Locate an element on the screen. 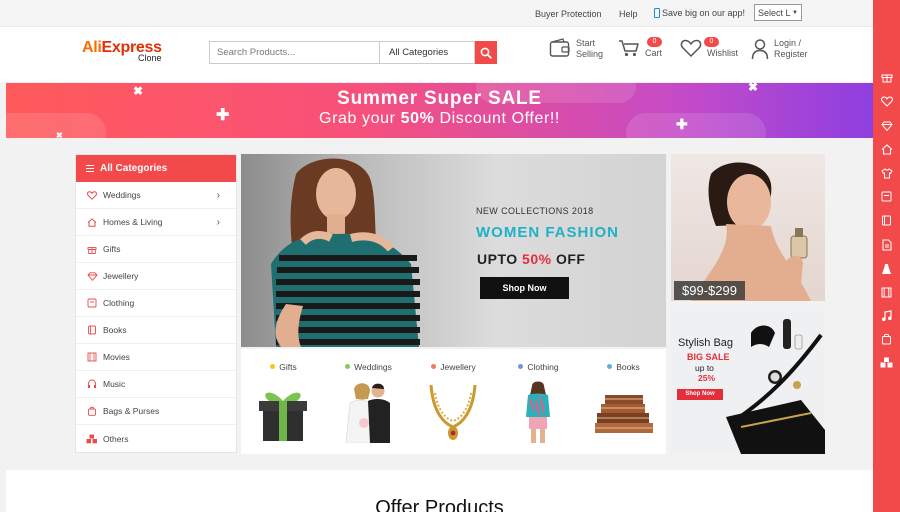 This screenshot has width=900, height=512. dress-icon is located at coordinates (886, 268).